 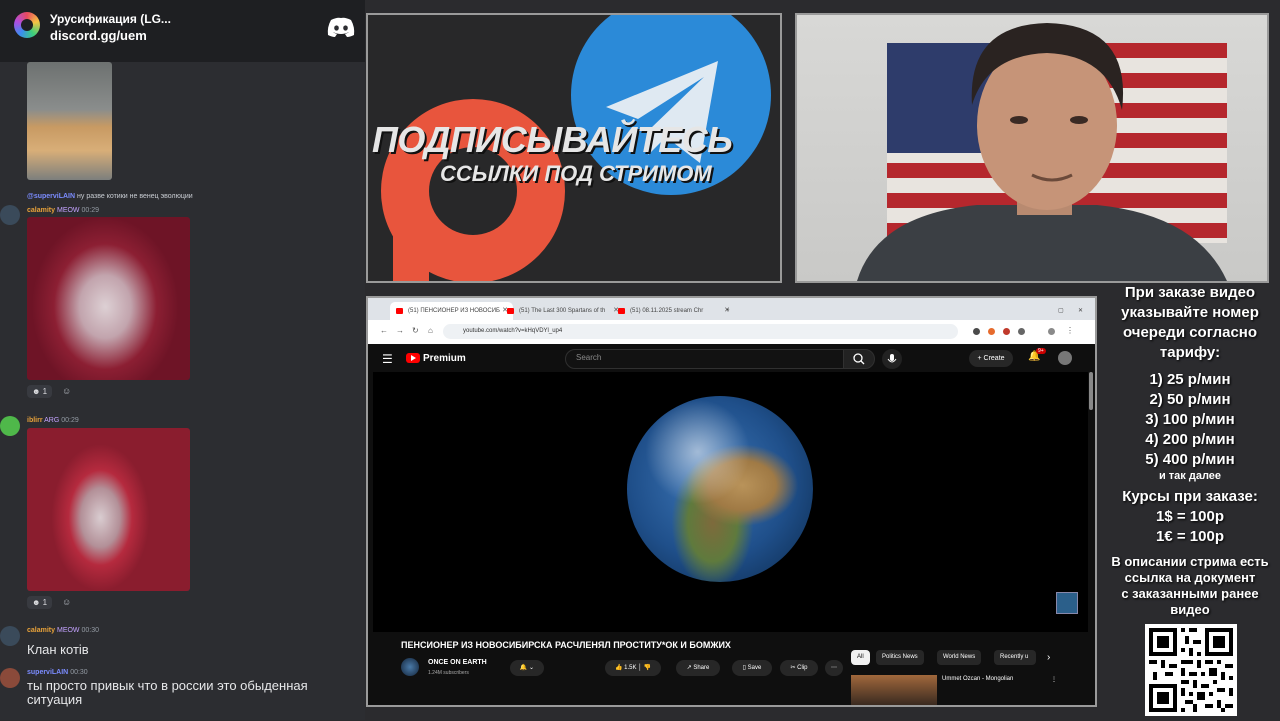 What do you see at coordinates (413, 358) in the screenshot?
I see `youtube-logo-icon` at bounding box center [413, 358].